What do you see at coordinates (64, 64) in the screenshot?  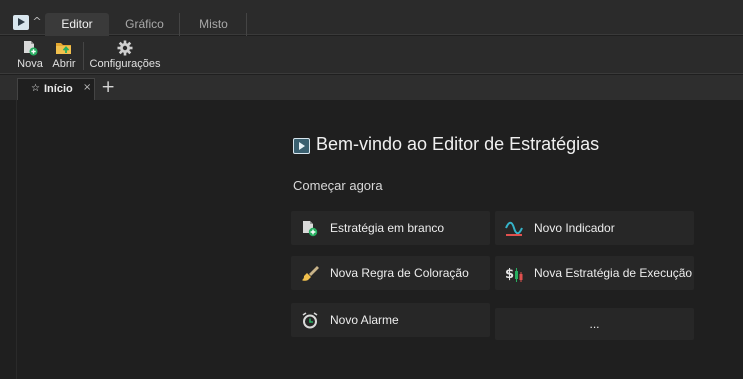 I see `abrir-label: Abrir` at bounding box center [64, 64].